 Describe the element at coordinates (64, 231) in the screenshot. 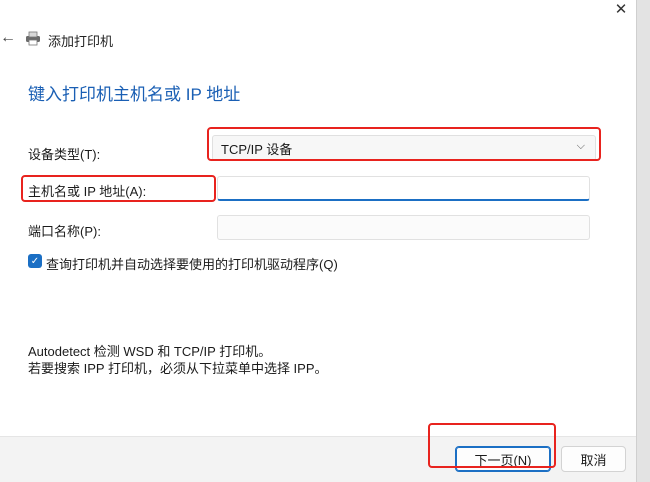

I see `port-label: 端口名称(P):` at that location.